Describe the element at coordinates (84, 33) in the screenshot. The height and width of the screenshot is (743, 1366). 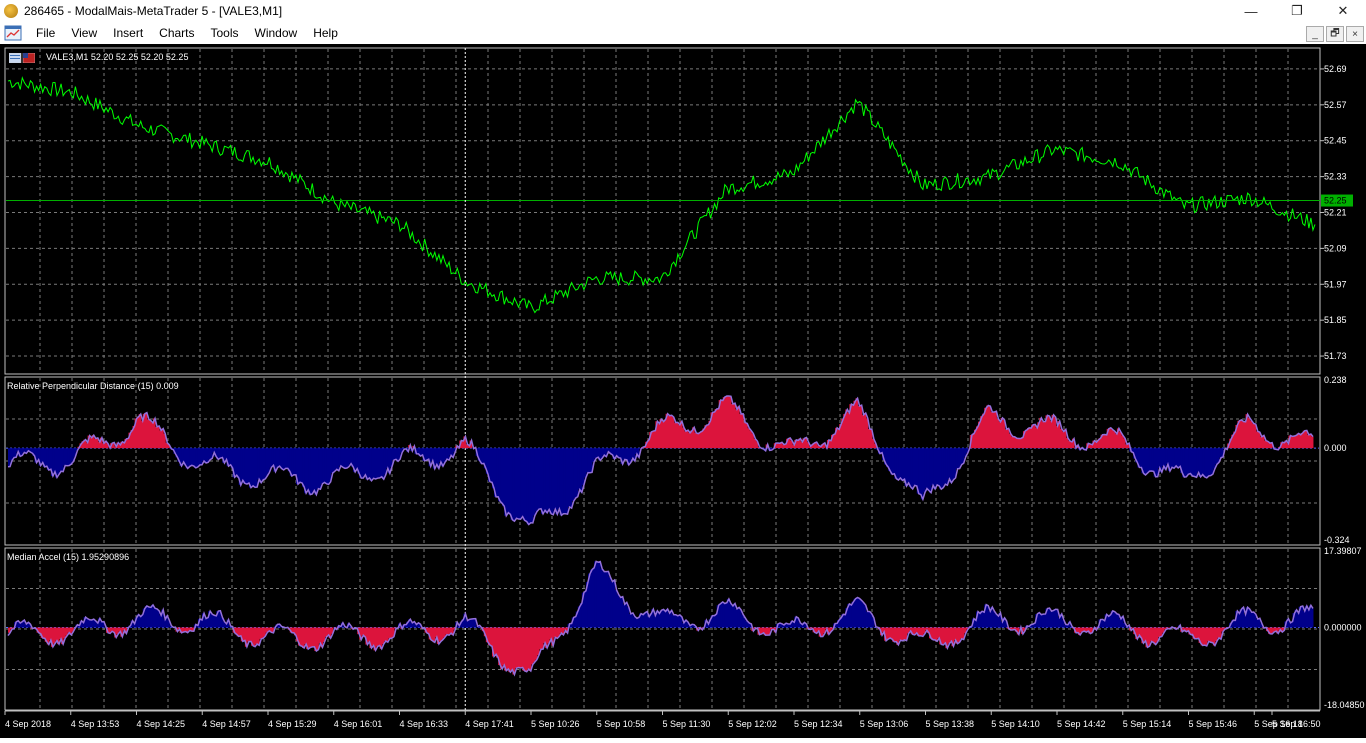
I see `menu-view: View` at that location.